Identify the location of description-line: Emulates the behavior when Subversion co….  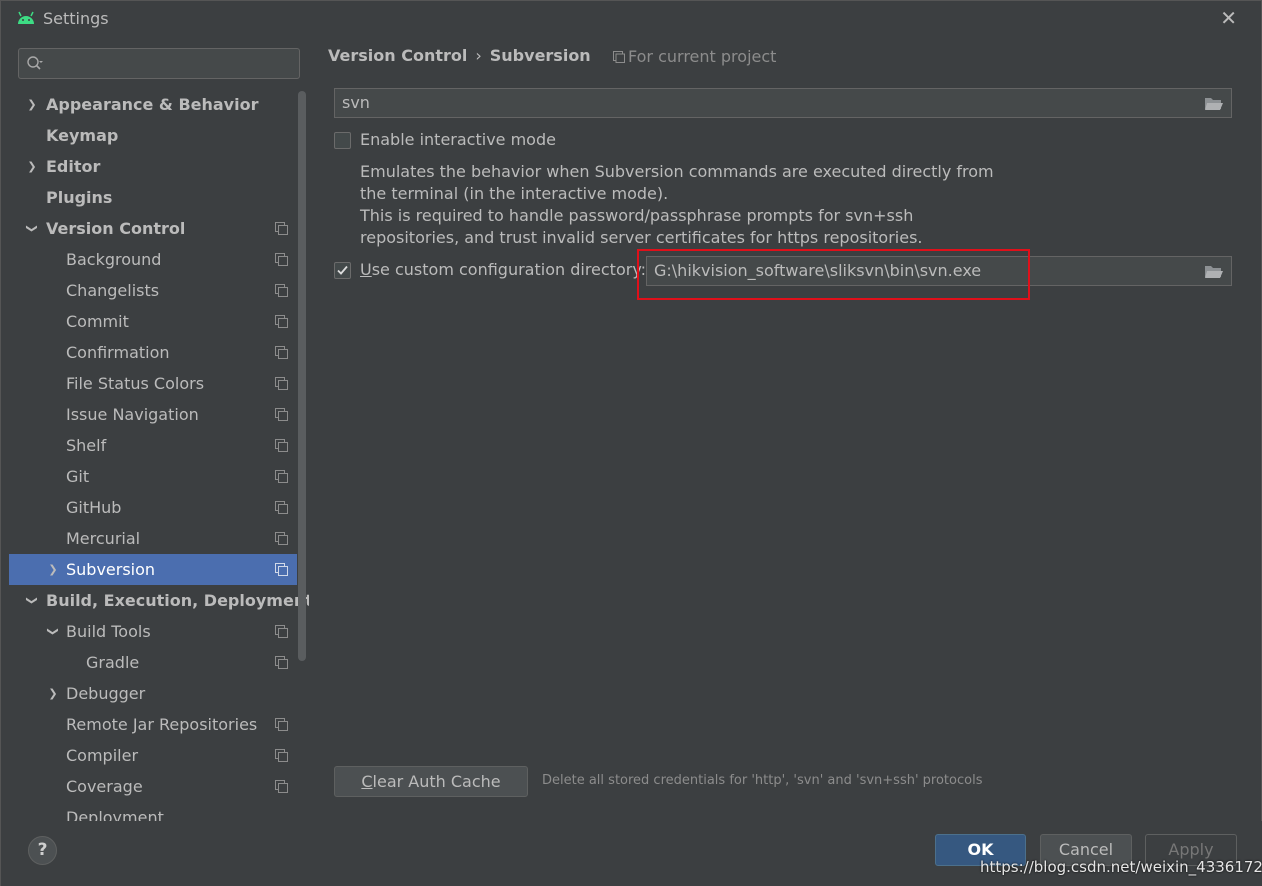
(677, 171).